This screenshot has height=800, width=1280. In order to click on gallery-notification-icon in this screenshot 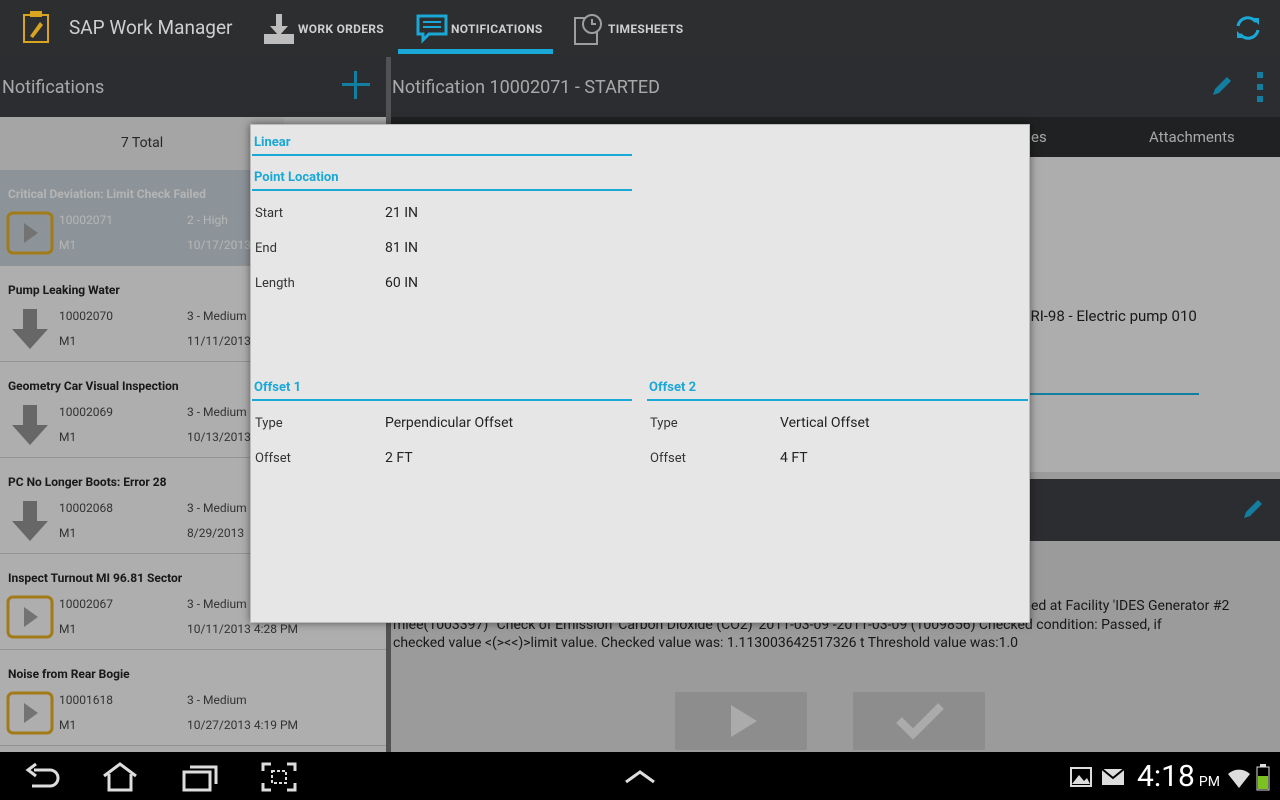, I will do `click(1081, 777)`.